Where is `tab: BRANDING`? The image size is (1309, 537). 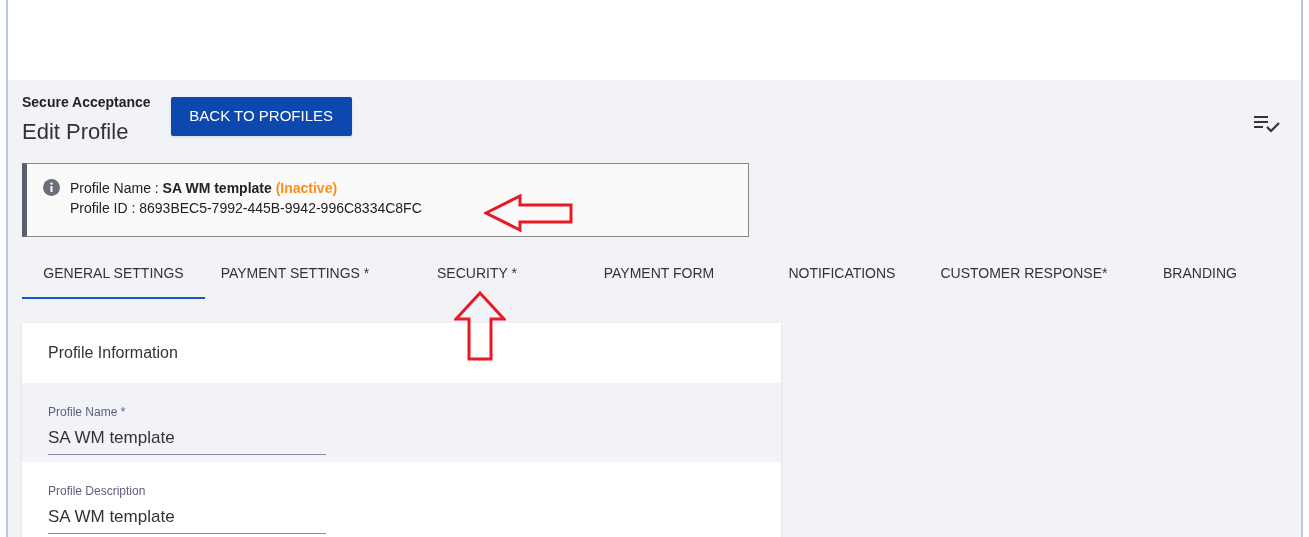
tab: BRANDING is located at coordinates (1199, 274).